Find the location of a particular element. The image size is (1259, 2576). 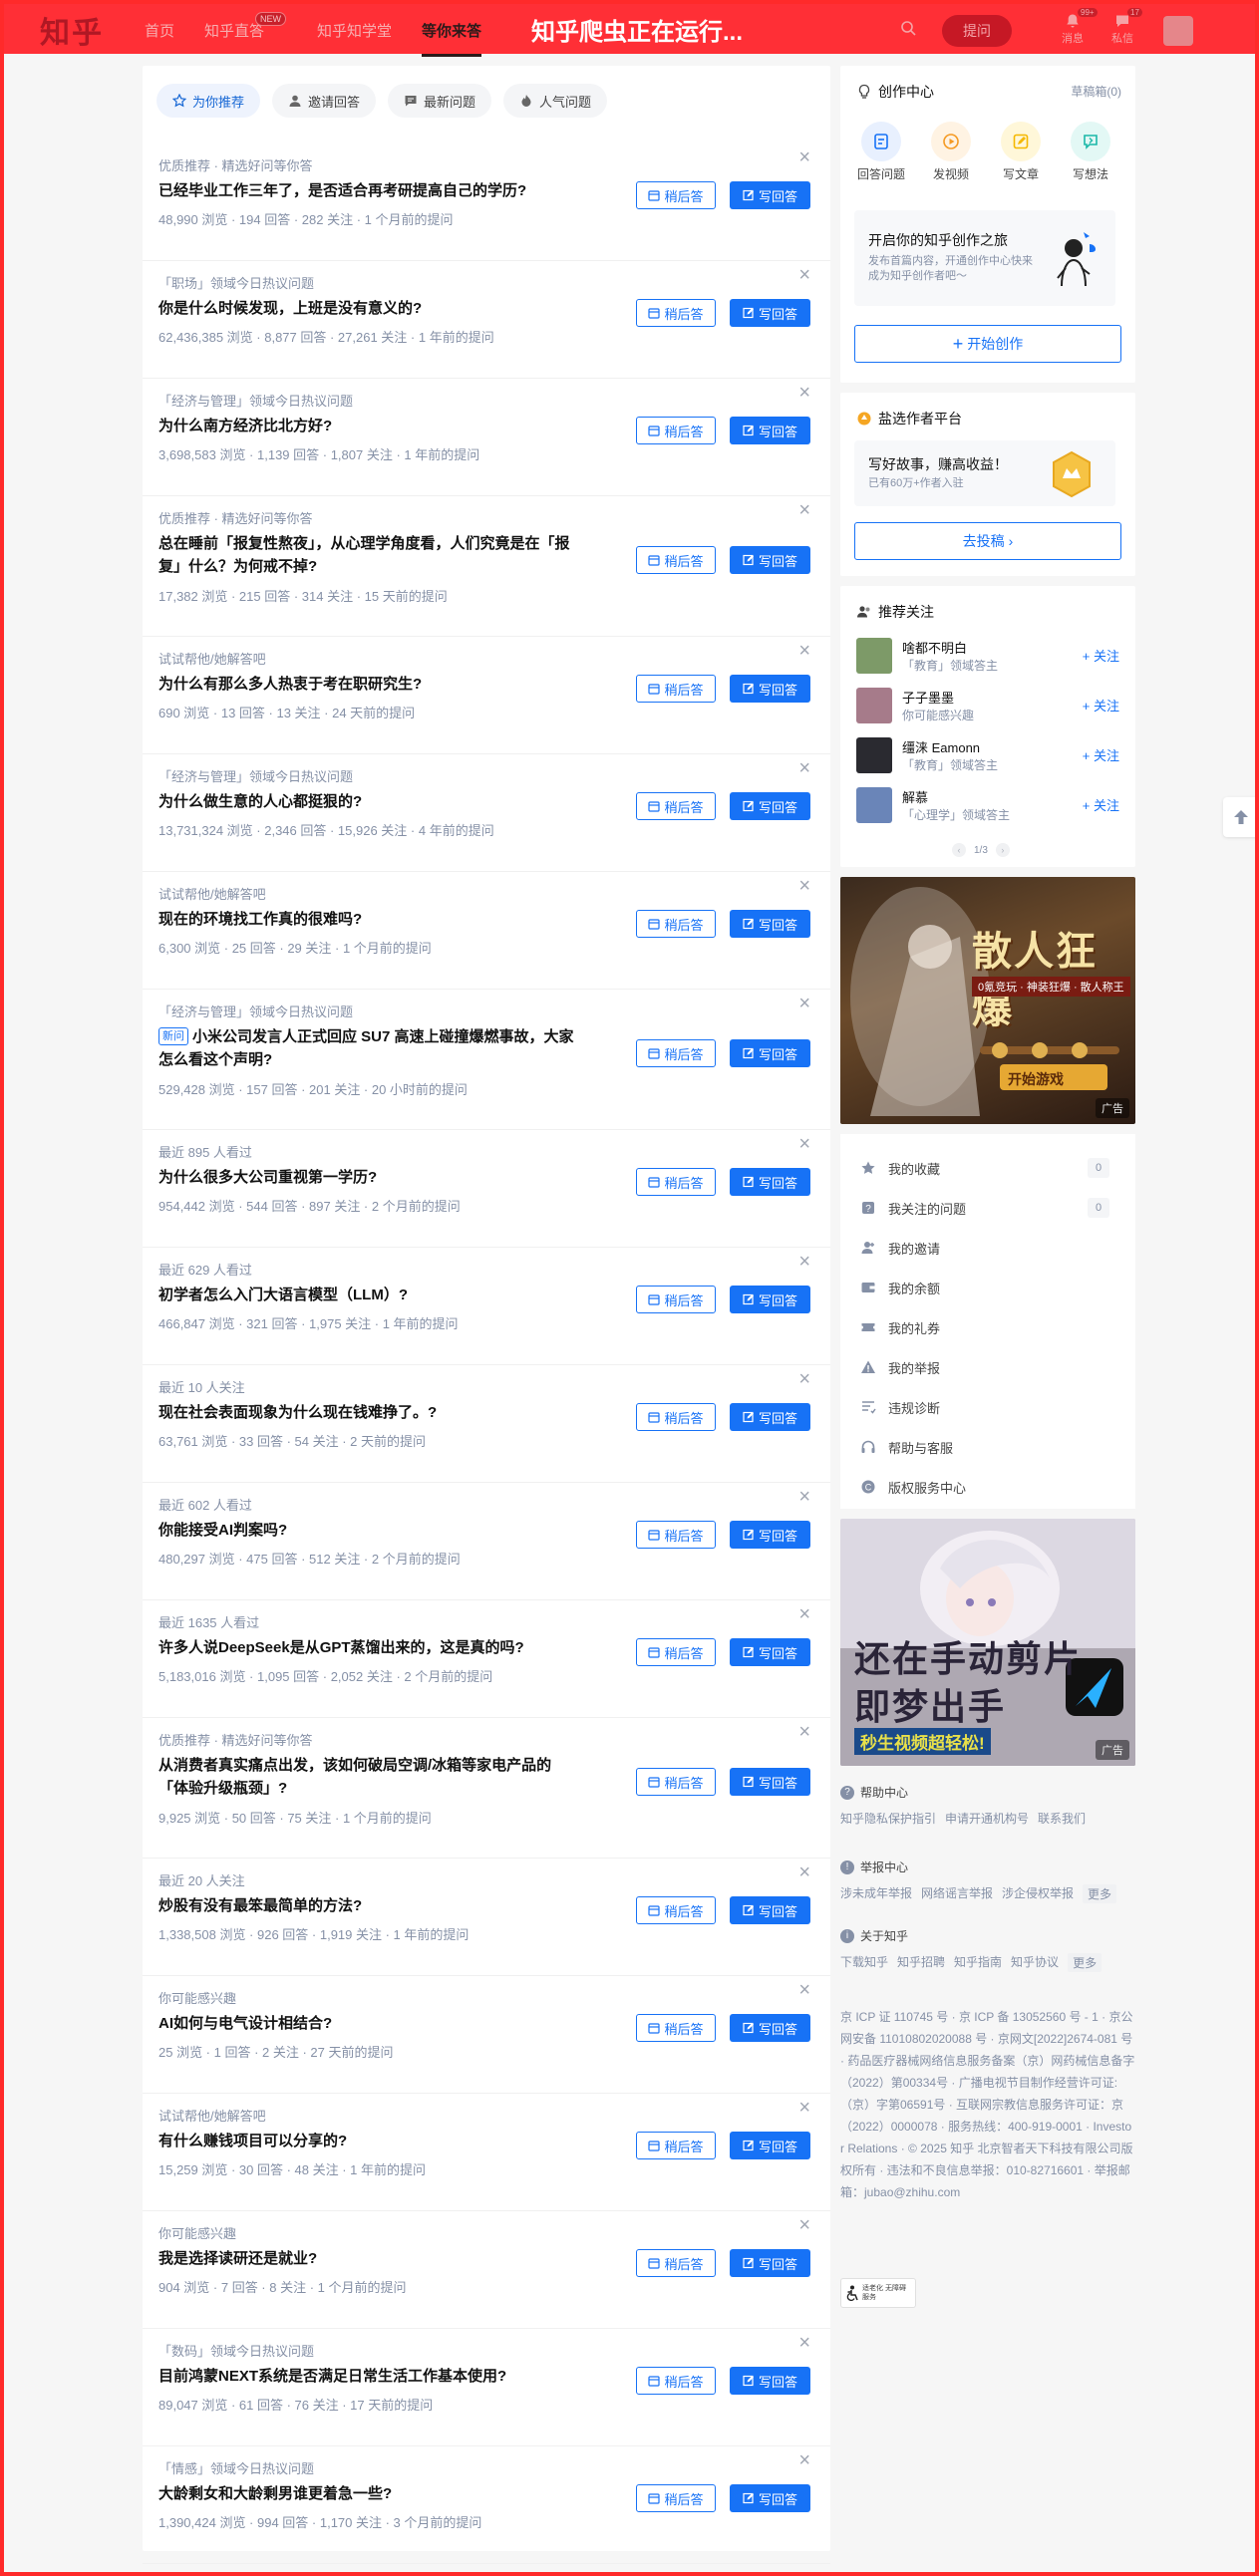

nav-waiting-answers: 等你来答 is located at coordinates (452, 38).